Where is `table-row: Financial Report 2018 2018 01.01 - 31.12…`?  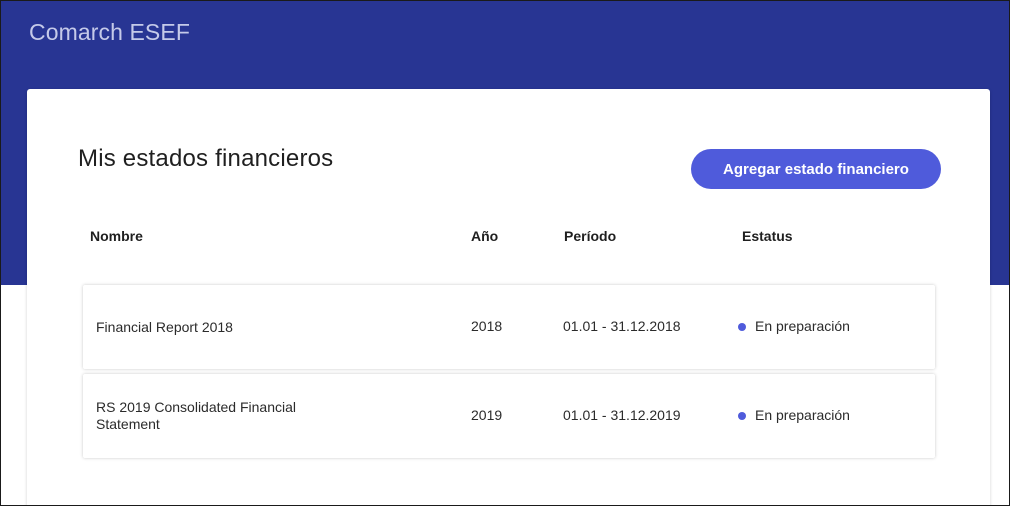 table-row: Financial Report 2018 2018 01.01 - 31.12… is located at coordinates (509, 327).